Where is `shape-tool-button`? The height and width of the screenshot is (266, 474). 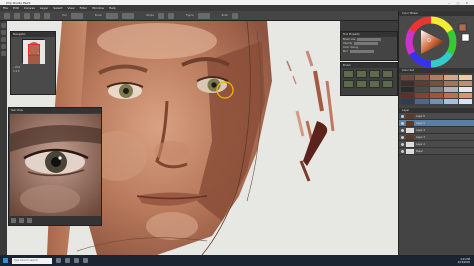
shape-tool-button is located at coordinates (160, 15).